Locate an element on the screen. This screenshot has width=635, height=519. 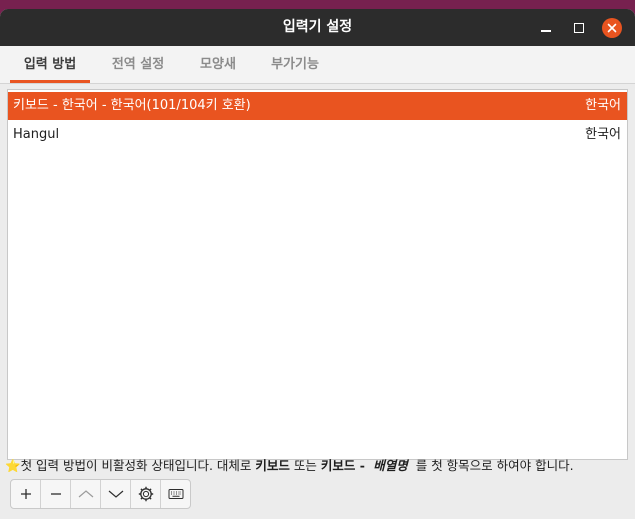
keyboard-layout-icon is located at coordinates (175, 494).